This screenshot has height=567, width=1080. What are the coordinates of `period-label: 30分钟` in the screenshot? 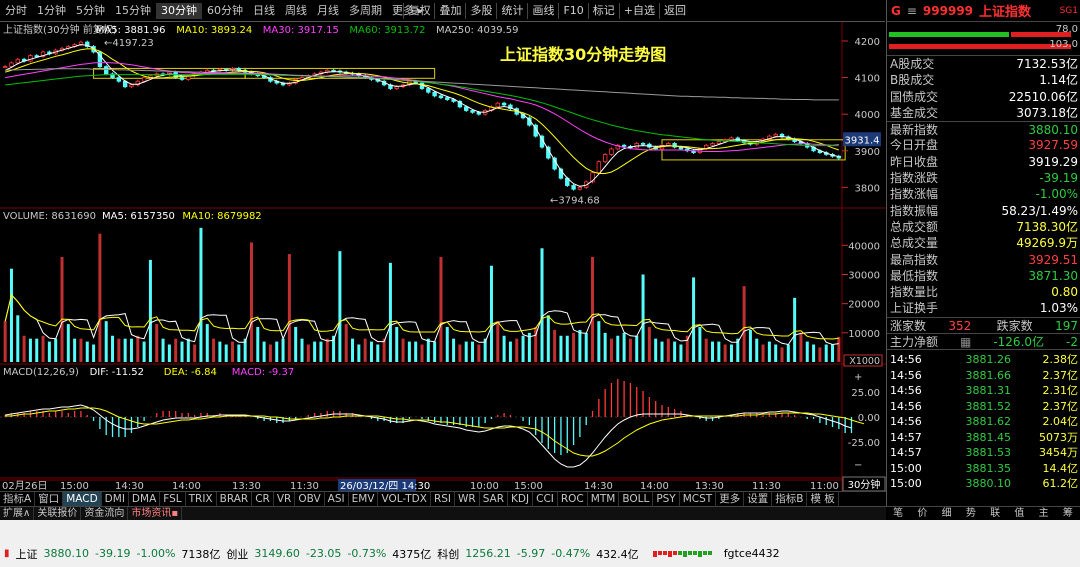 It's located at (864, 484).